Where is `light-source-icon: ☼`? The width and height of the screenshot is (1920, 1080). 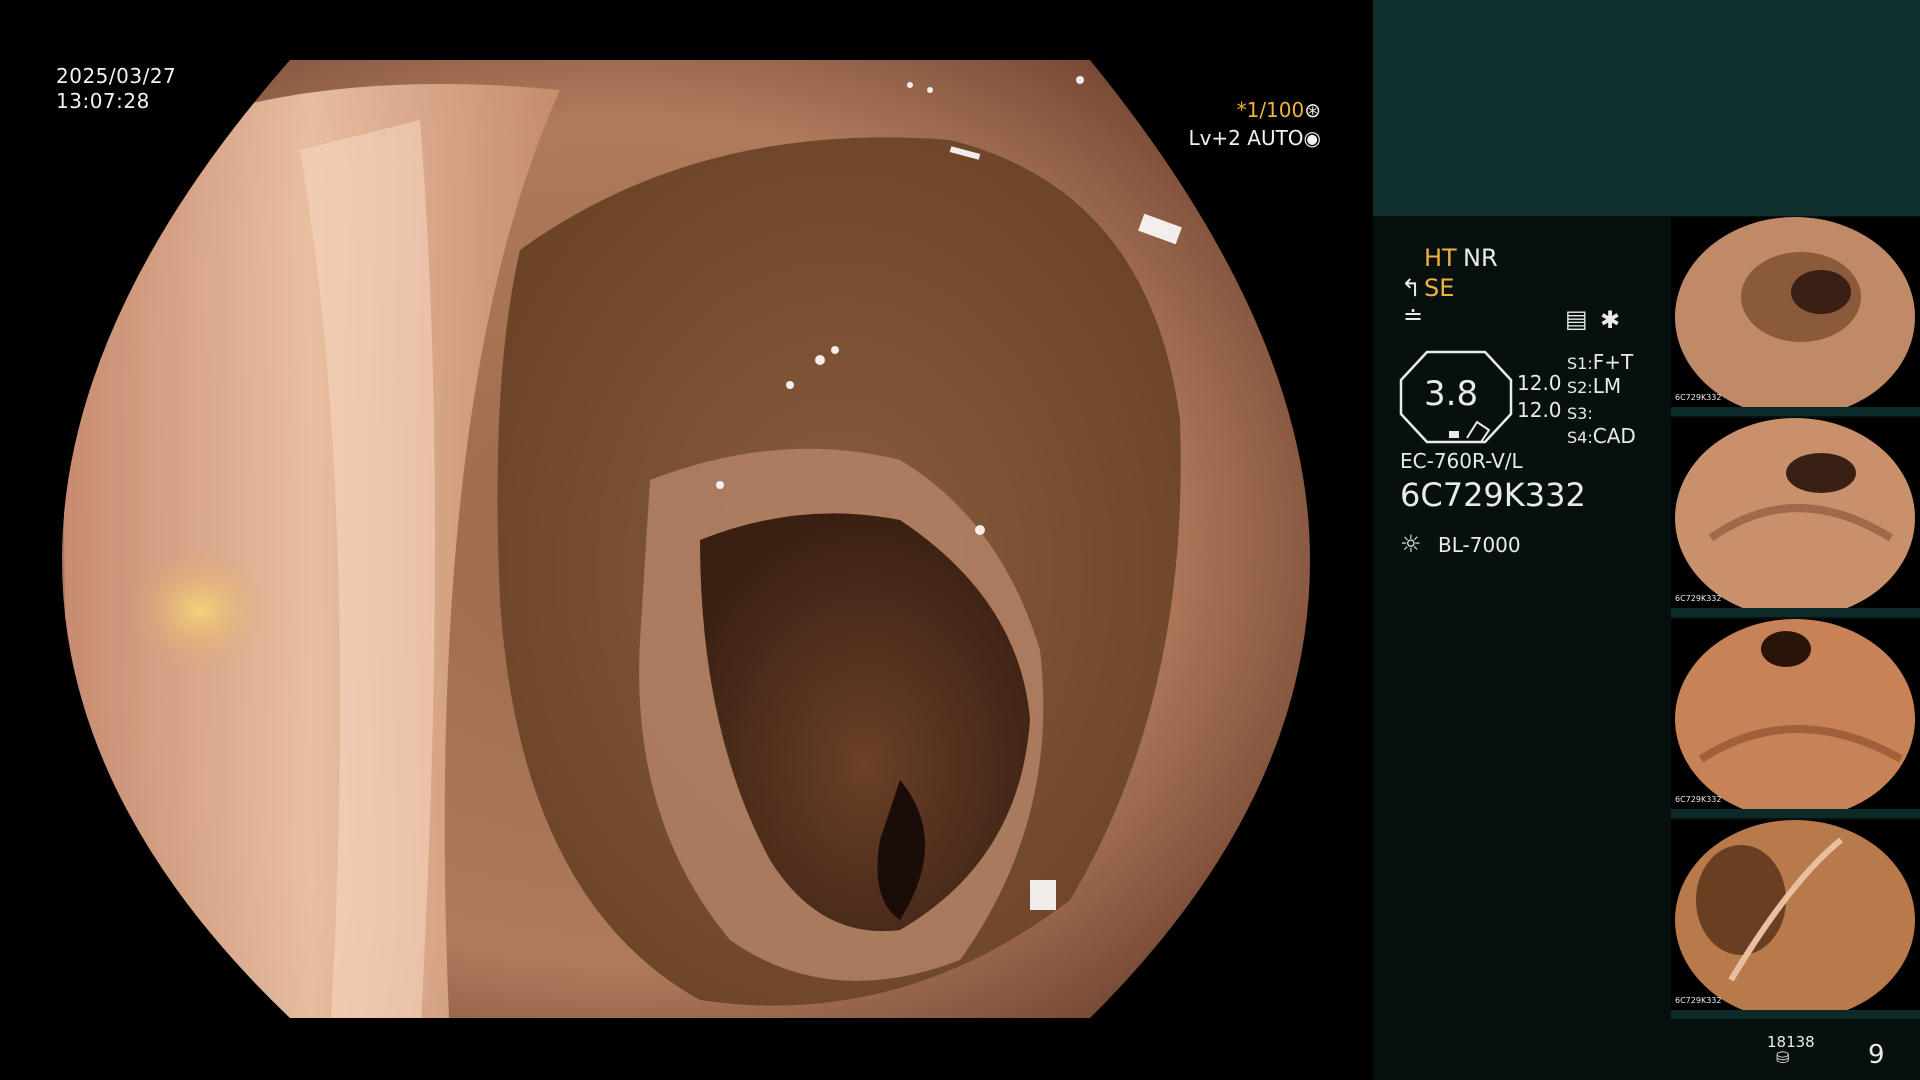
light-source-icon: ☼ is located at coordinates (1411, 544).